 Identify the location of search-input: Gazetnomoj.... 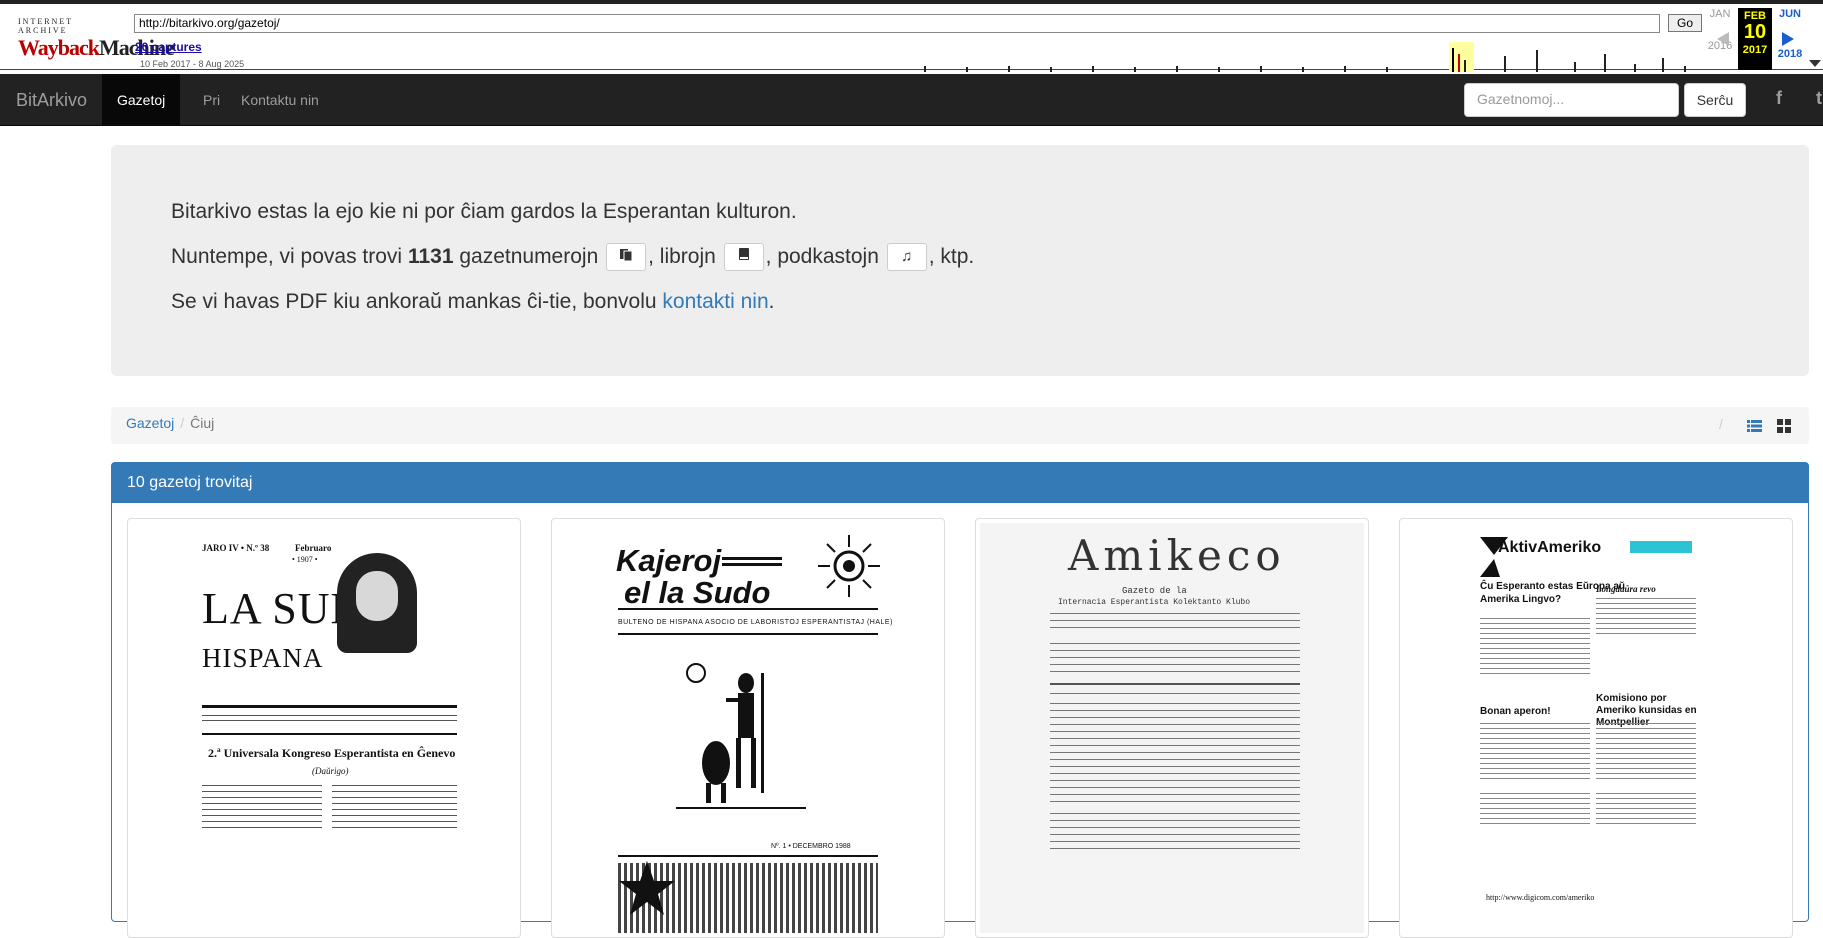
(1571, 100).